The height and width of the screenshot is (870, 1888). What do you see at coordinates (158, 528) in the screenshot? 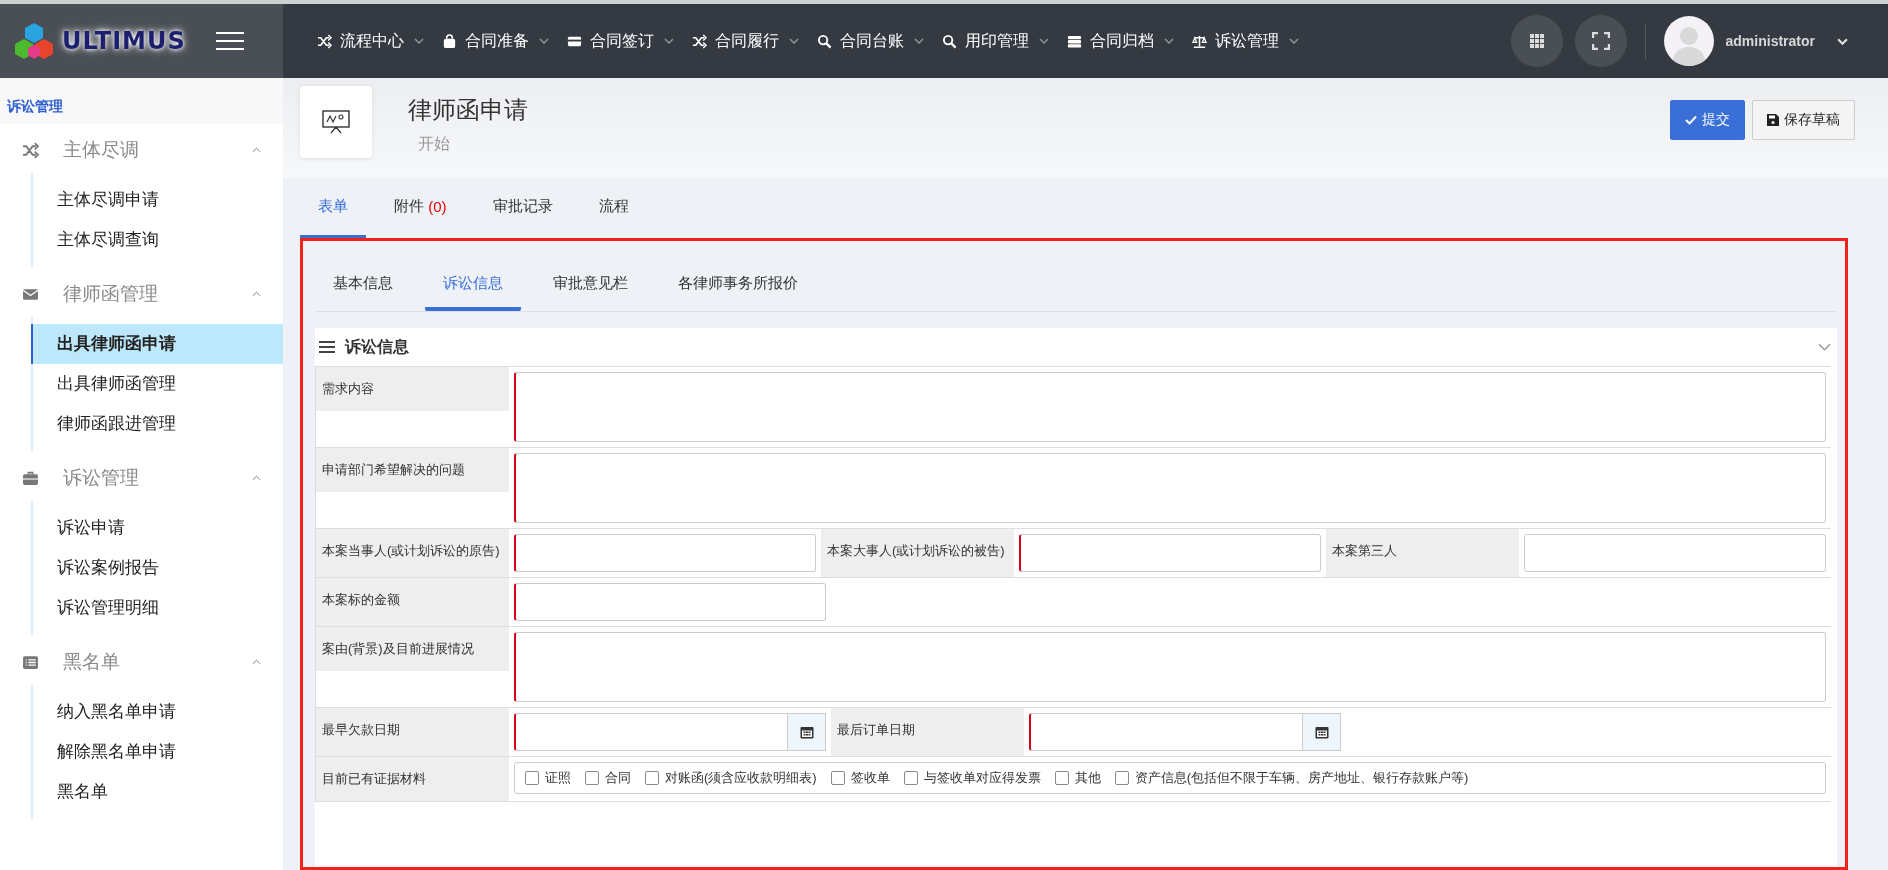
I see `sidebar-item: 诉讼申请` at bounding box center [158, 528].